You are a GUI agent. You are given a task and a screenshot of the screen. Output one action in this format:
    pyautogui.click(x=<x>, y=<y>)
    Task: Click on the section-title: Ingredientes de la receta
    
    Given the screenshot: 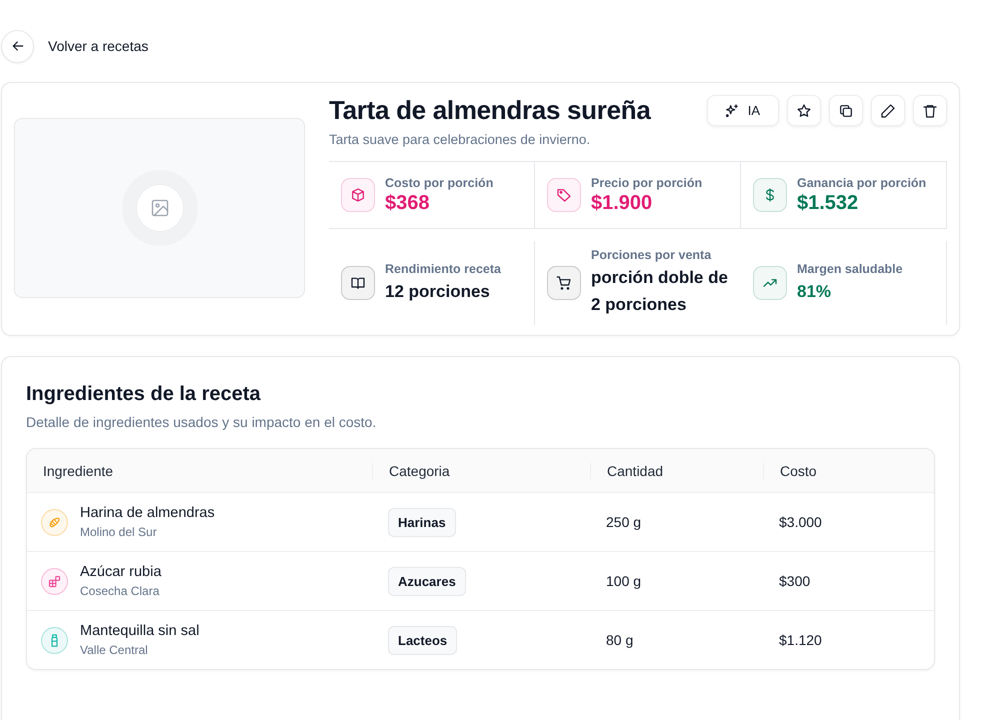 What is the action you would take?
    pyautogui.click(x=144, y=394)
    